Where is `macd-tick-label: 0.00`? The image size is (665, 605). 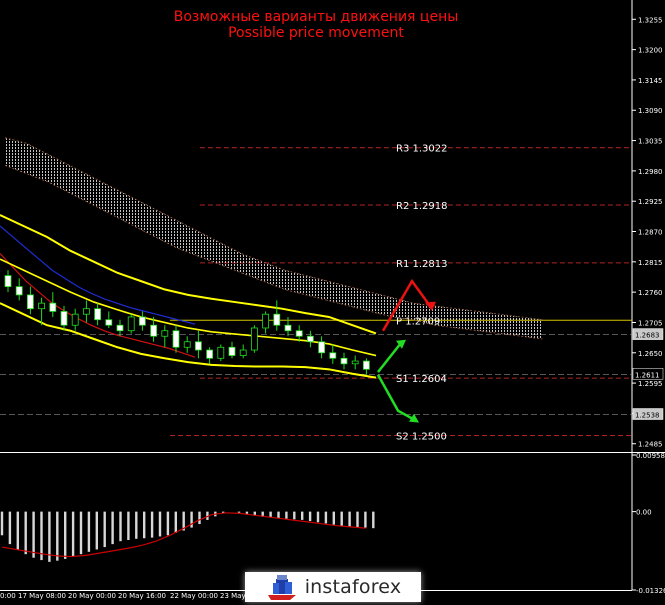
macd-tick-label: 0.00 is located at coordinates (644, 513).